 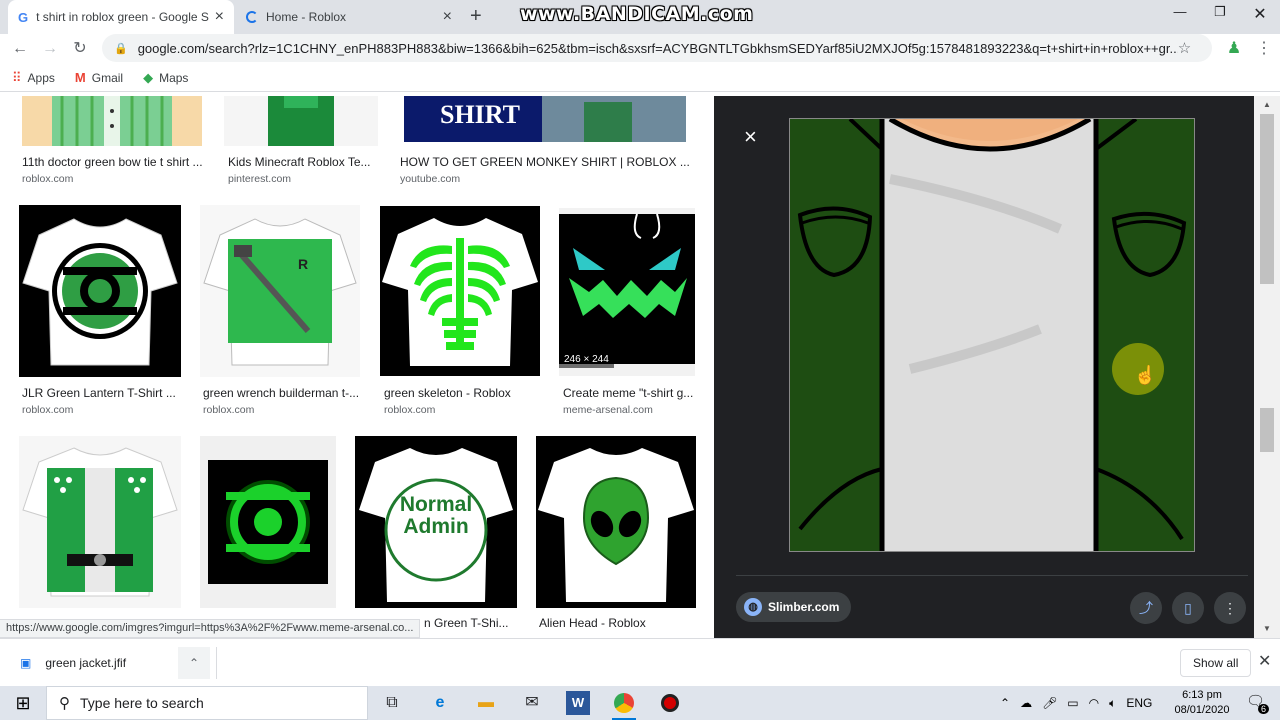 I want to click on bookmark-star-icon: ☆, so click(x=1184, y=48).